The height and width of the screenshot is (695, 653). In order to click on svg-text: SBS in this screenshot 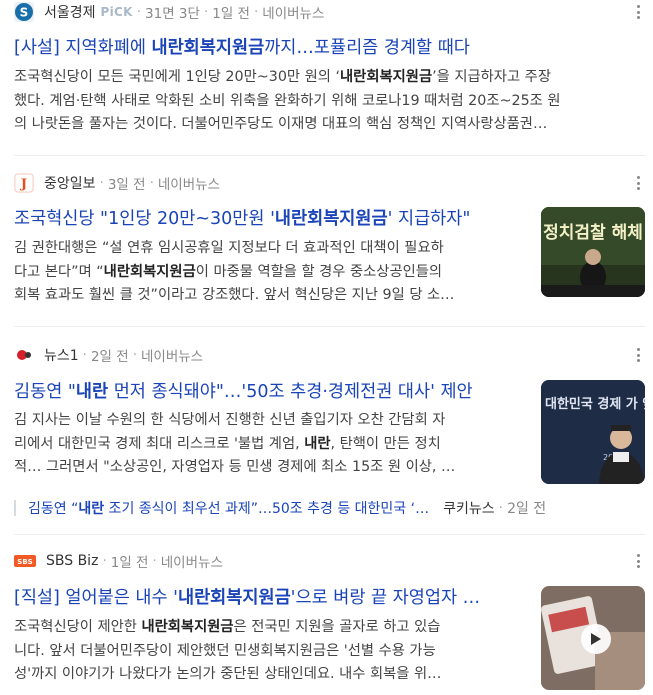, I will do `click(24, 562)`.